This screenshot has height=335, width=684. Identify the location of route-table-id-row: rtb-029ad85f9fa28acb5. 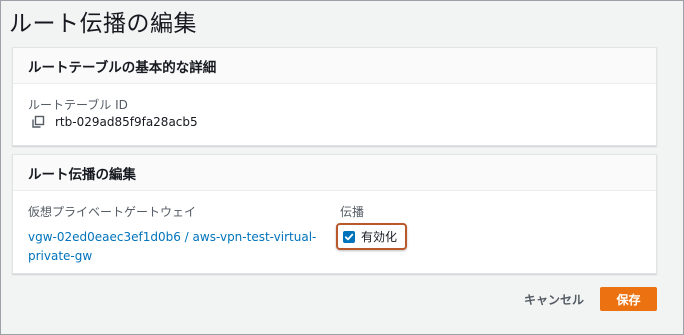
(114, 122).